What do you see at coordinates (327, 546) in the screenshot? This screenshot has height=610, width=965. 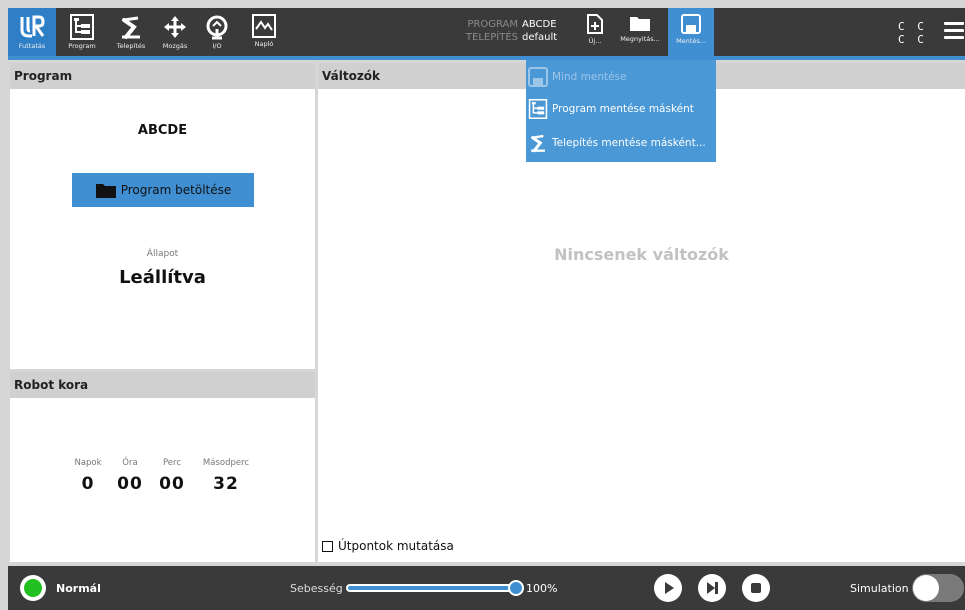 I see `checkbox-box` at bounding box center [327, 546].